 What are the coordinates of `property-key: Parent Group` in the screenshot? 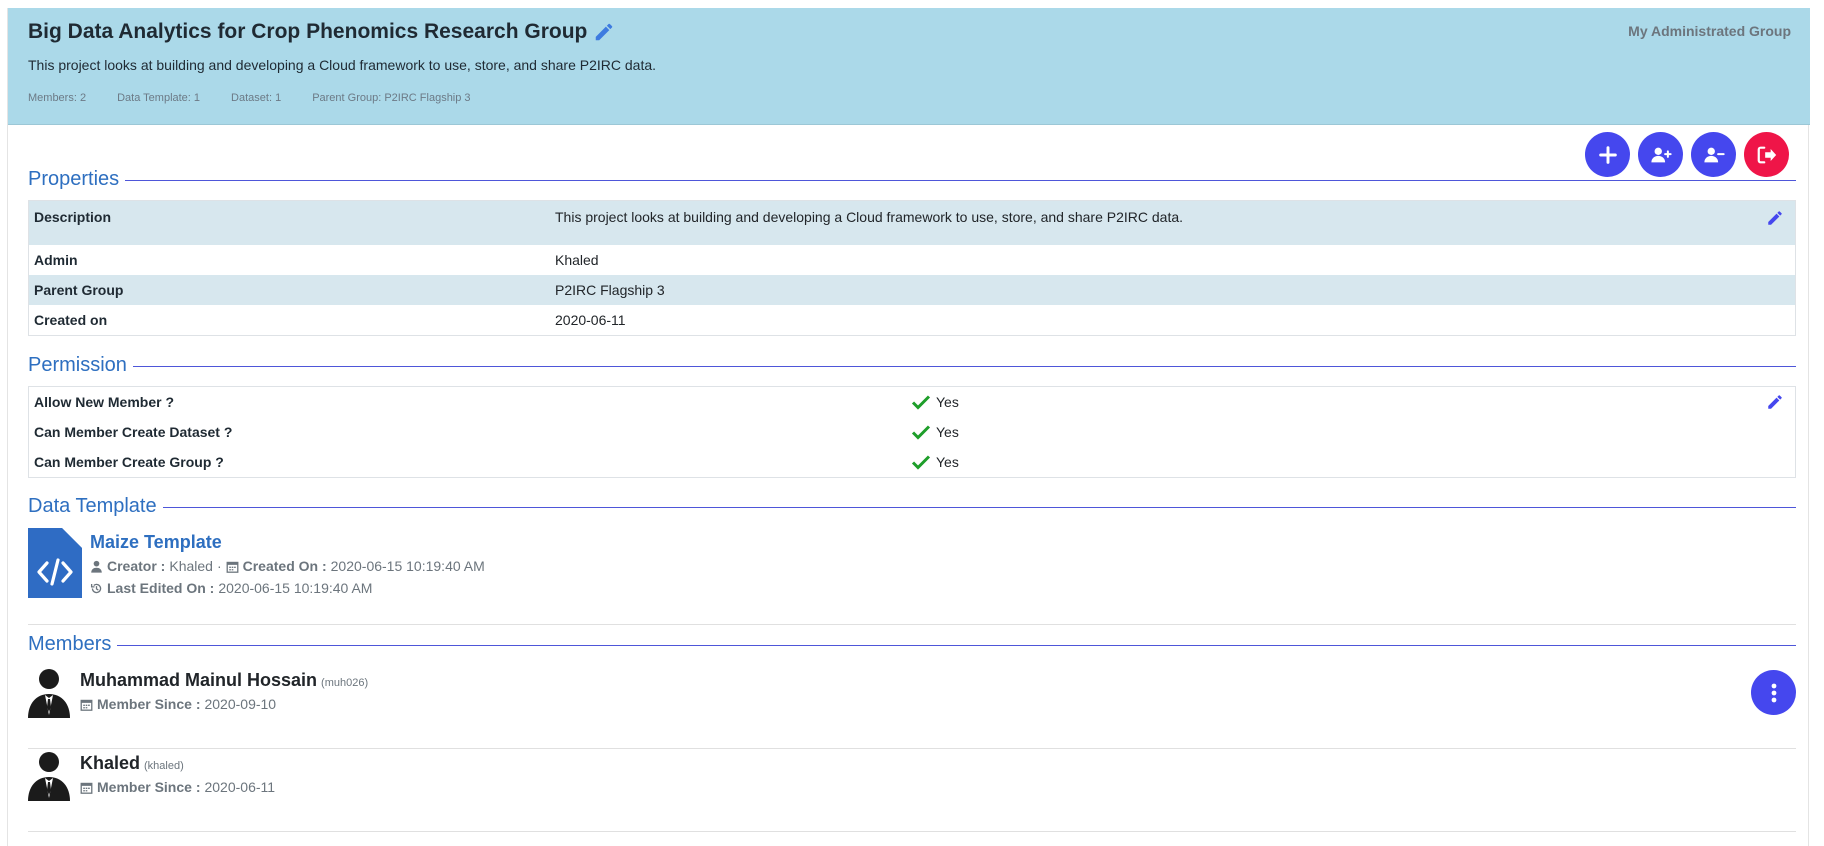 It's located at (79, 290).